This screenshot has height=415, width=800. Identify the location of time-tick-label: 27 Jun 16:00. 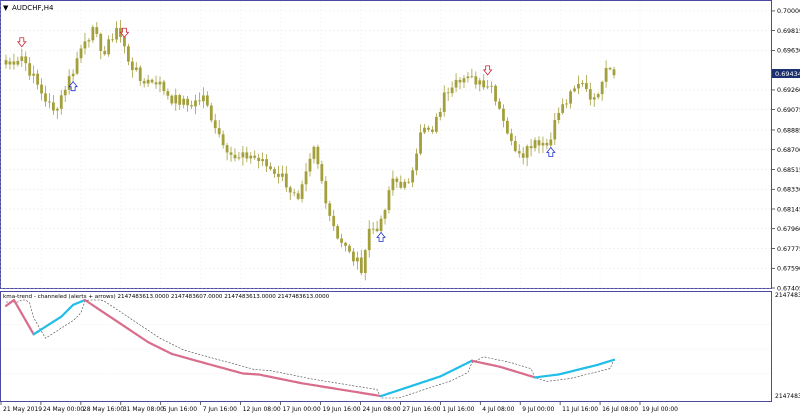
(421, 409).